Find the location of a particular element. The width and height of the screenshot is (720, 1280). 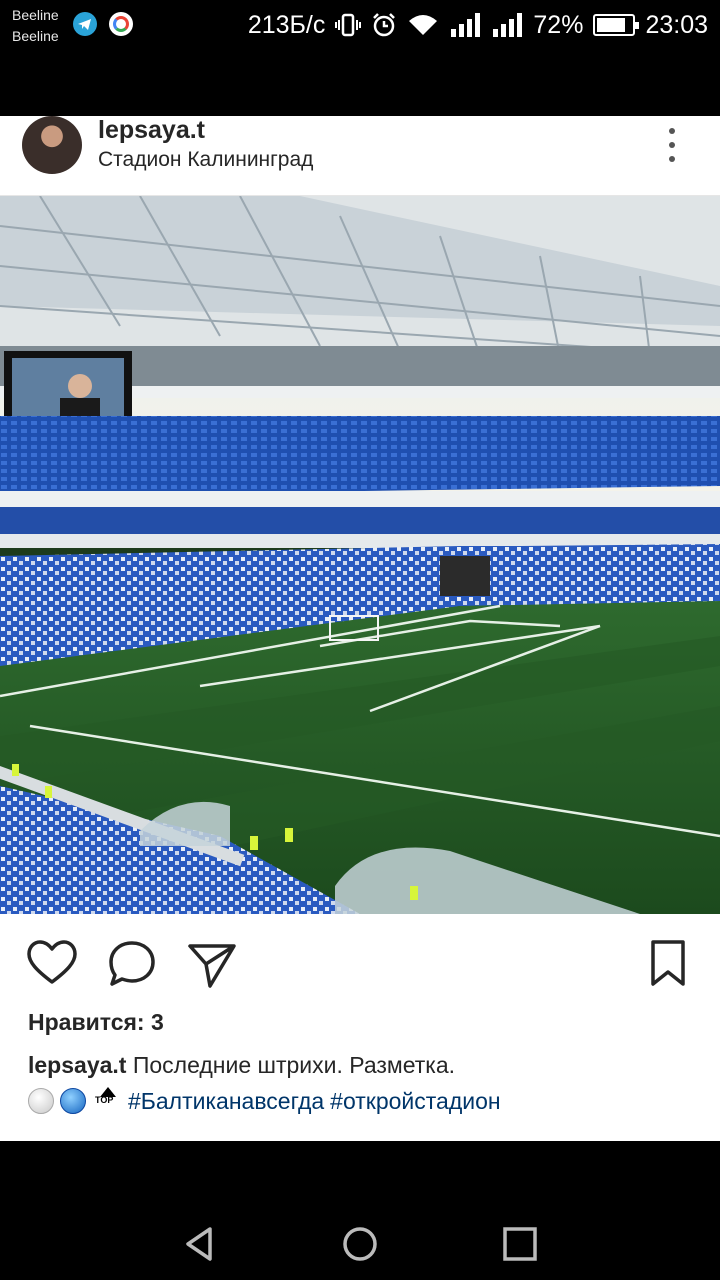

caption-hashtags-line: TOP #Балтиканавсегда #откройстадион is located at coordinates (368, 1101).